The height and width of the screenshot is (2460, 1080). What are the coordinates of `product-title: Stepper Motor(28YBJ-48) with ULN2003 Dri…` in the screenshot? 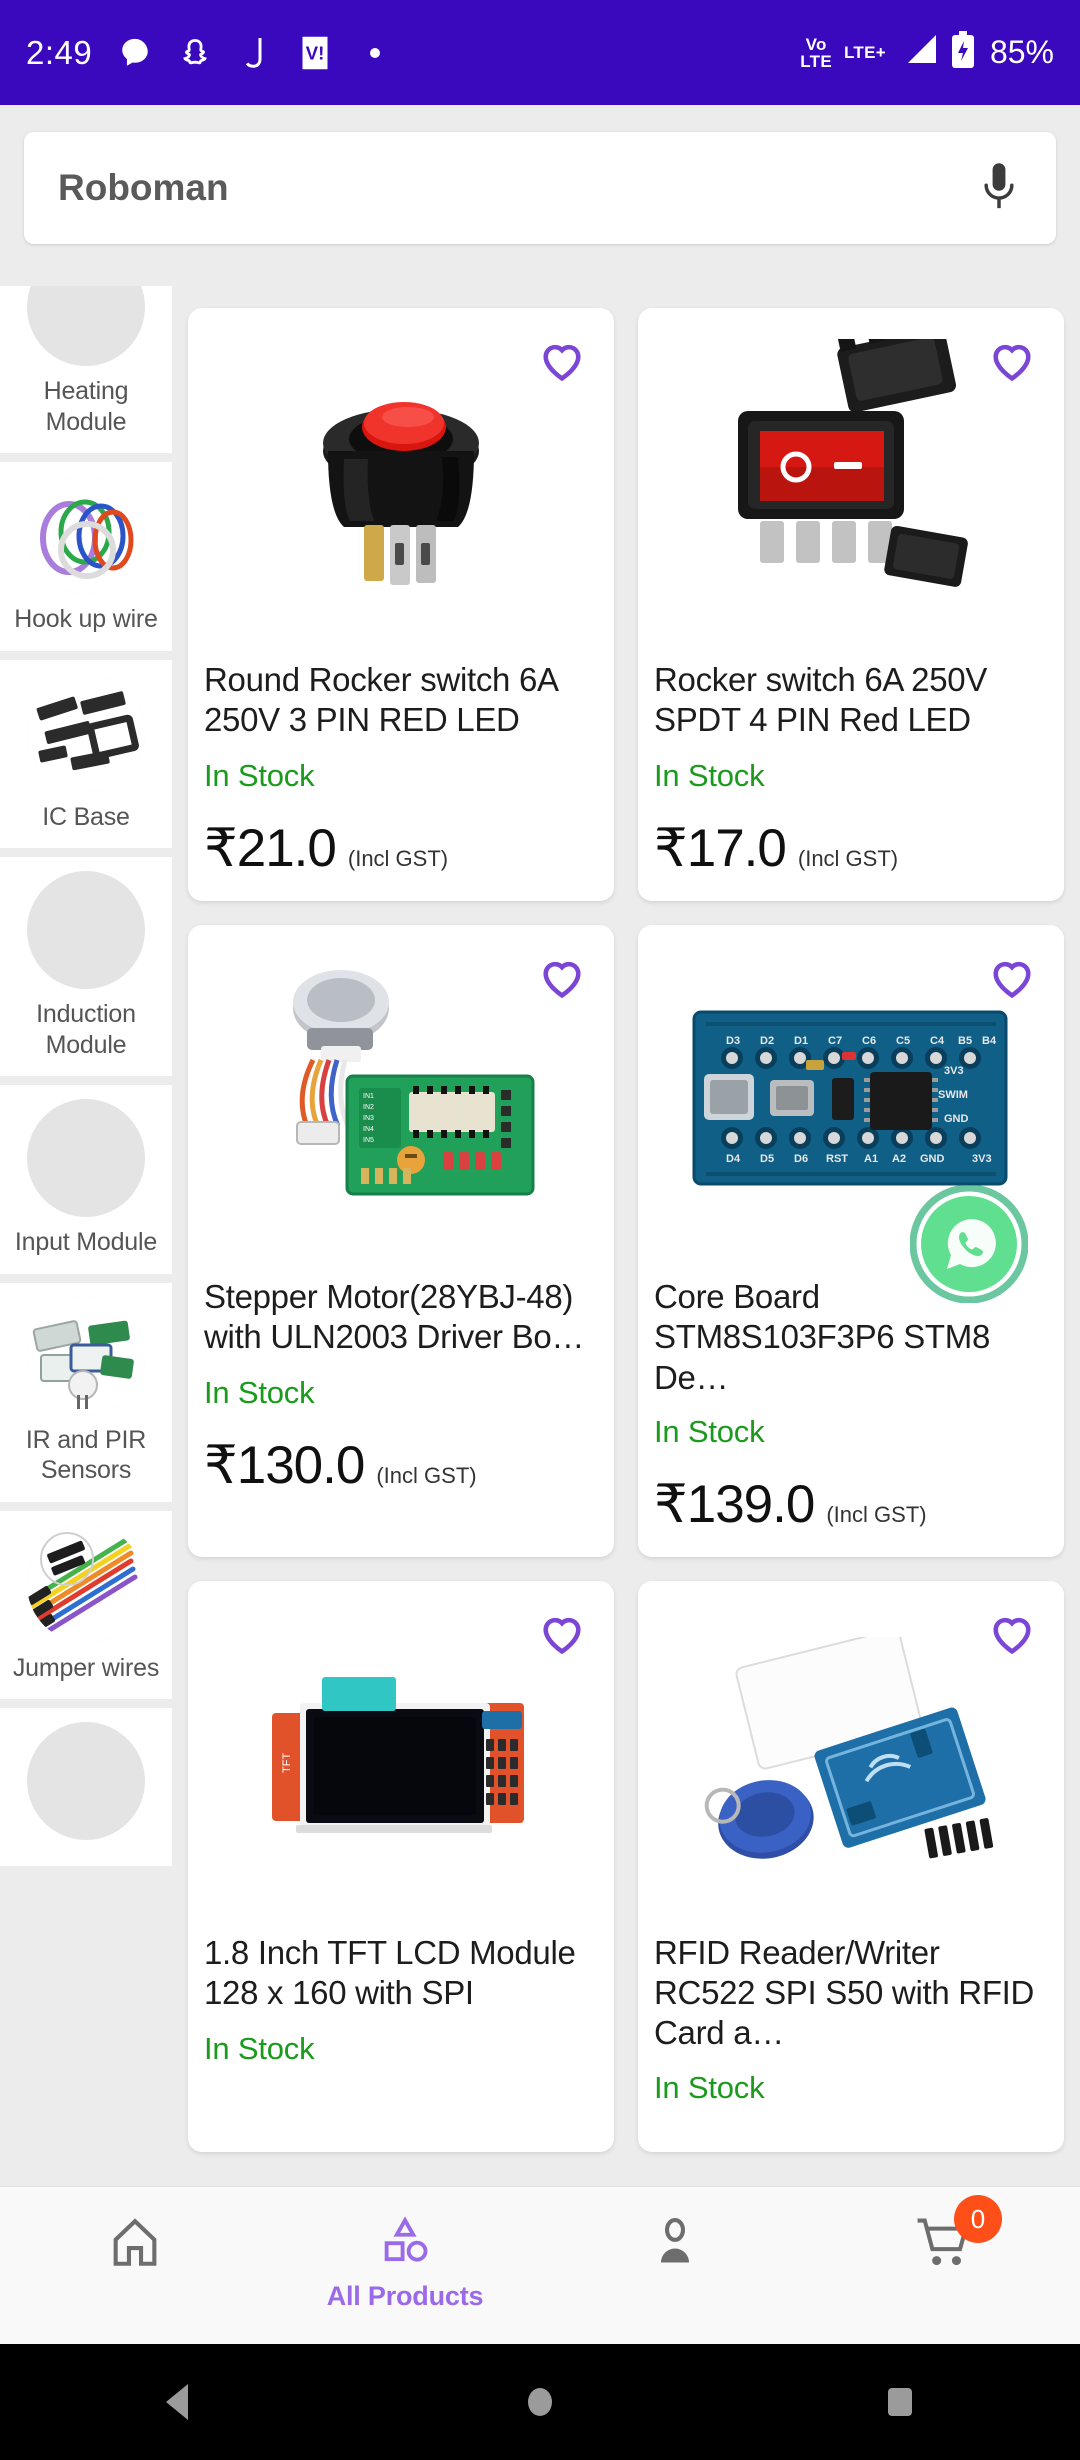 It's located at (394, 1317).